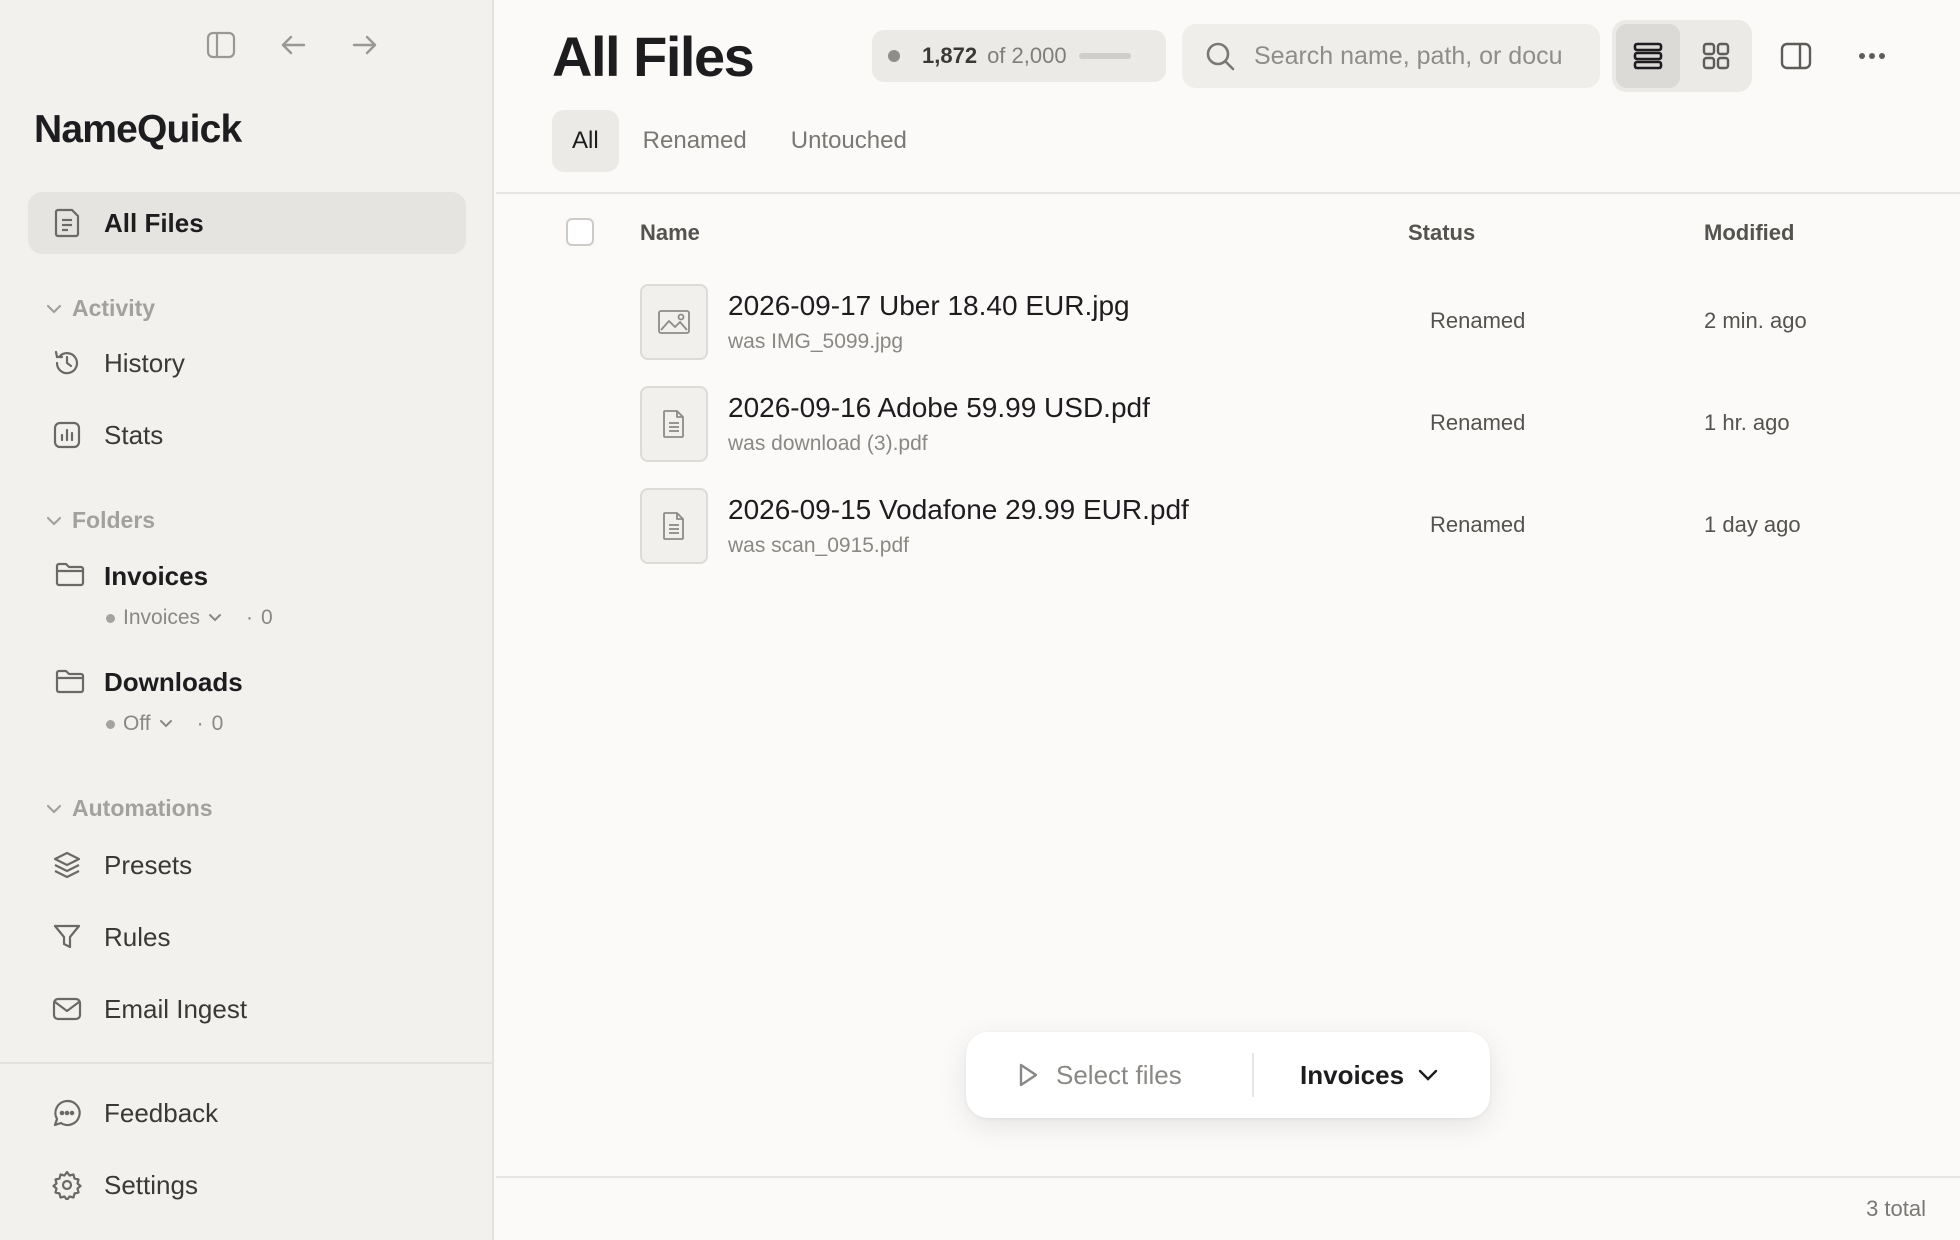  I want to click on more-options-button, so click(1872, 56).